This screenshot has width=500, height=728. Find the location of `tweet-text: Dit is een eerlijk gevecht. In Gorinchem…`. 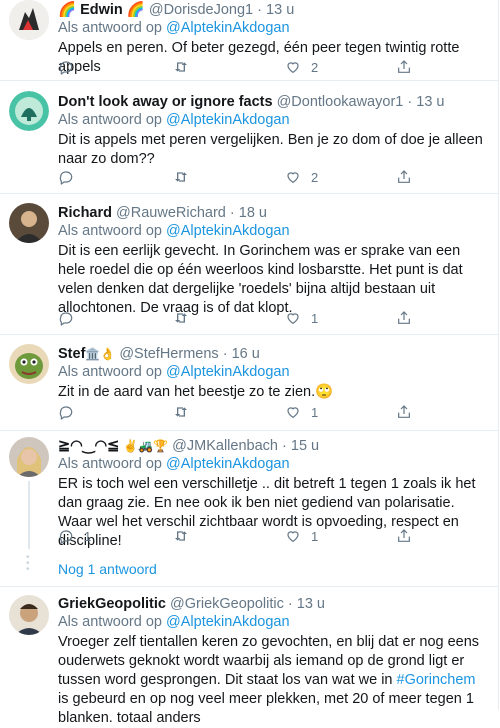

tweet-text: Dit is een eerlijk gevecht. In Gorinchem… is located at coordinates (260, 279).